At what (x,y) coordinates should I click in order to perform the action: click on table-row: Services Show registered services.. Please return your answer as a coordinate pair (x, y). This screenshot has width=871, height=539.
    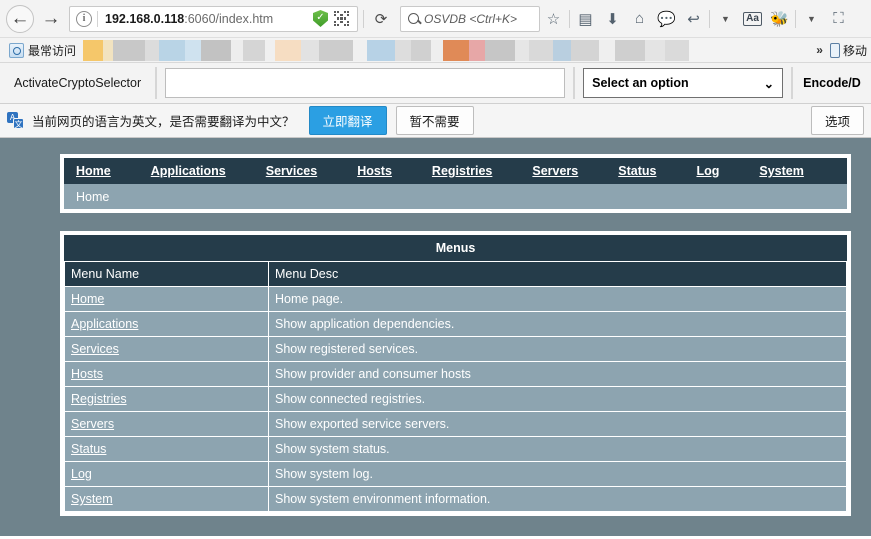
    Looking at the image, I should click on (455, 349).